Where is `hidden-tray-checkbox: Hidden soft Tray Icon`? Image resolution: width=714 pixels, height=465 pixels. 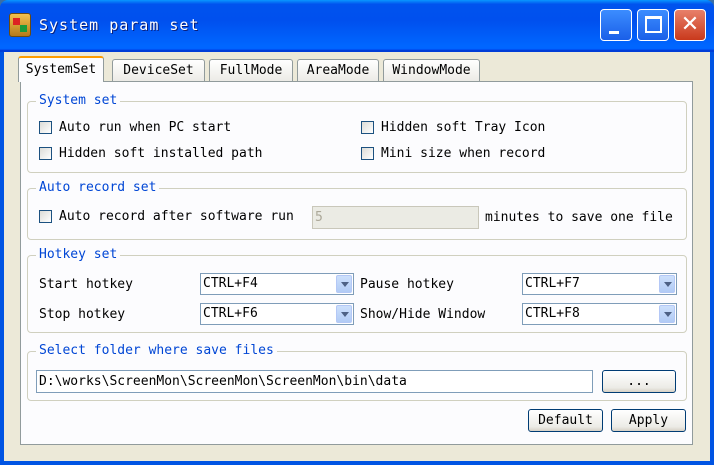
hidden-tray-checkbox: Hidden soft Tray Icon is located at coordinates (453, 127).